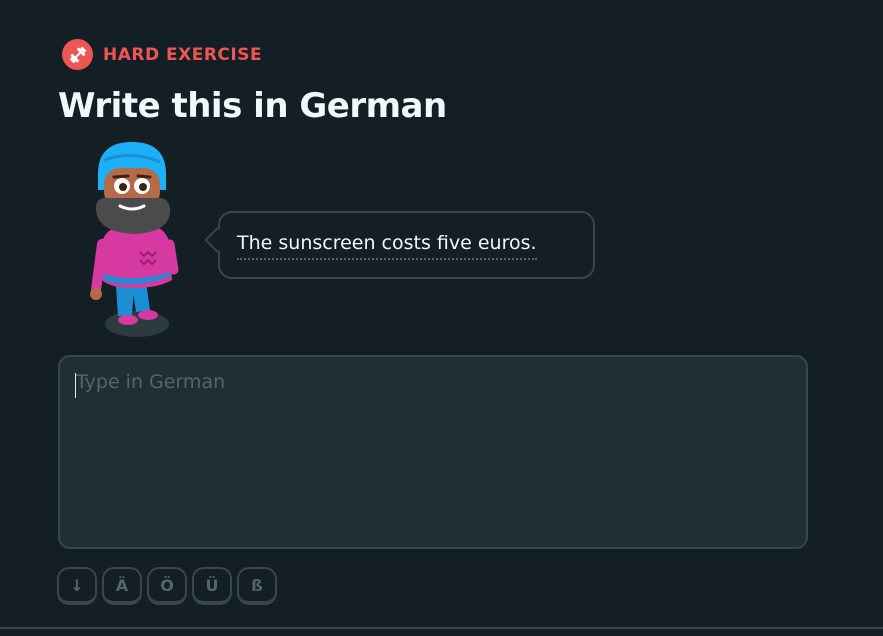  I want to click on footer-divider, so click(441, 628).